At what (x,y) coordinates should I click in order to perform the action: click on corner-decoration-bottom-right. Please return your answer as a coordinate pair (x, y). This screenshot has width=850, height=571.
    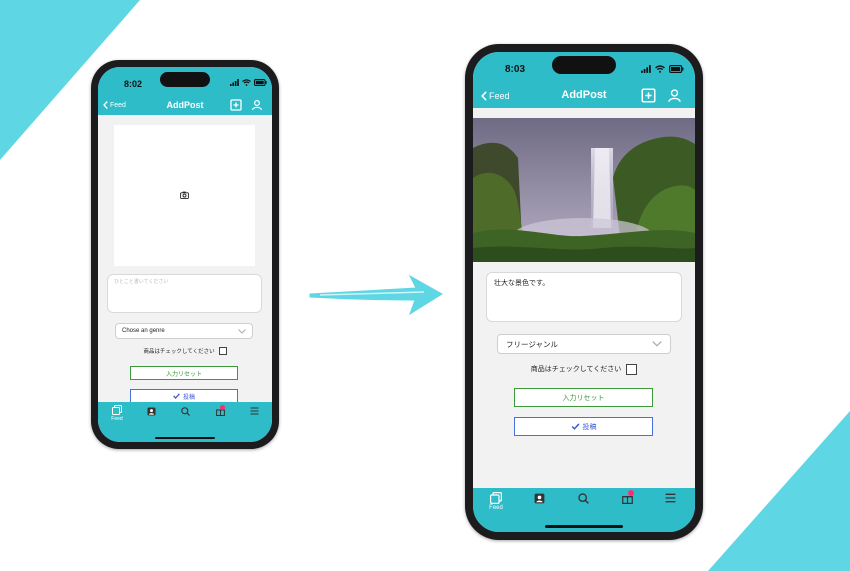
    Looking at the image, I should click on (779, 491).